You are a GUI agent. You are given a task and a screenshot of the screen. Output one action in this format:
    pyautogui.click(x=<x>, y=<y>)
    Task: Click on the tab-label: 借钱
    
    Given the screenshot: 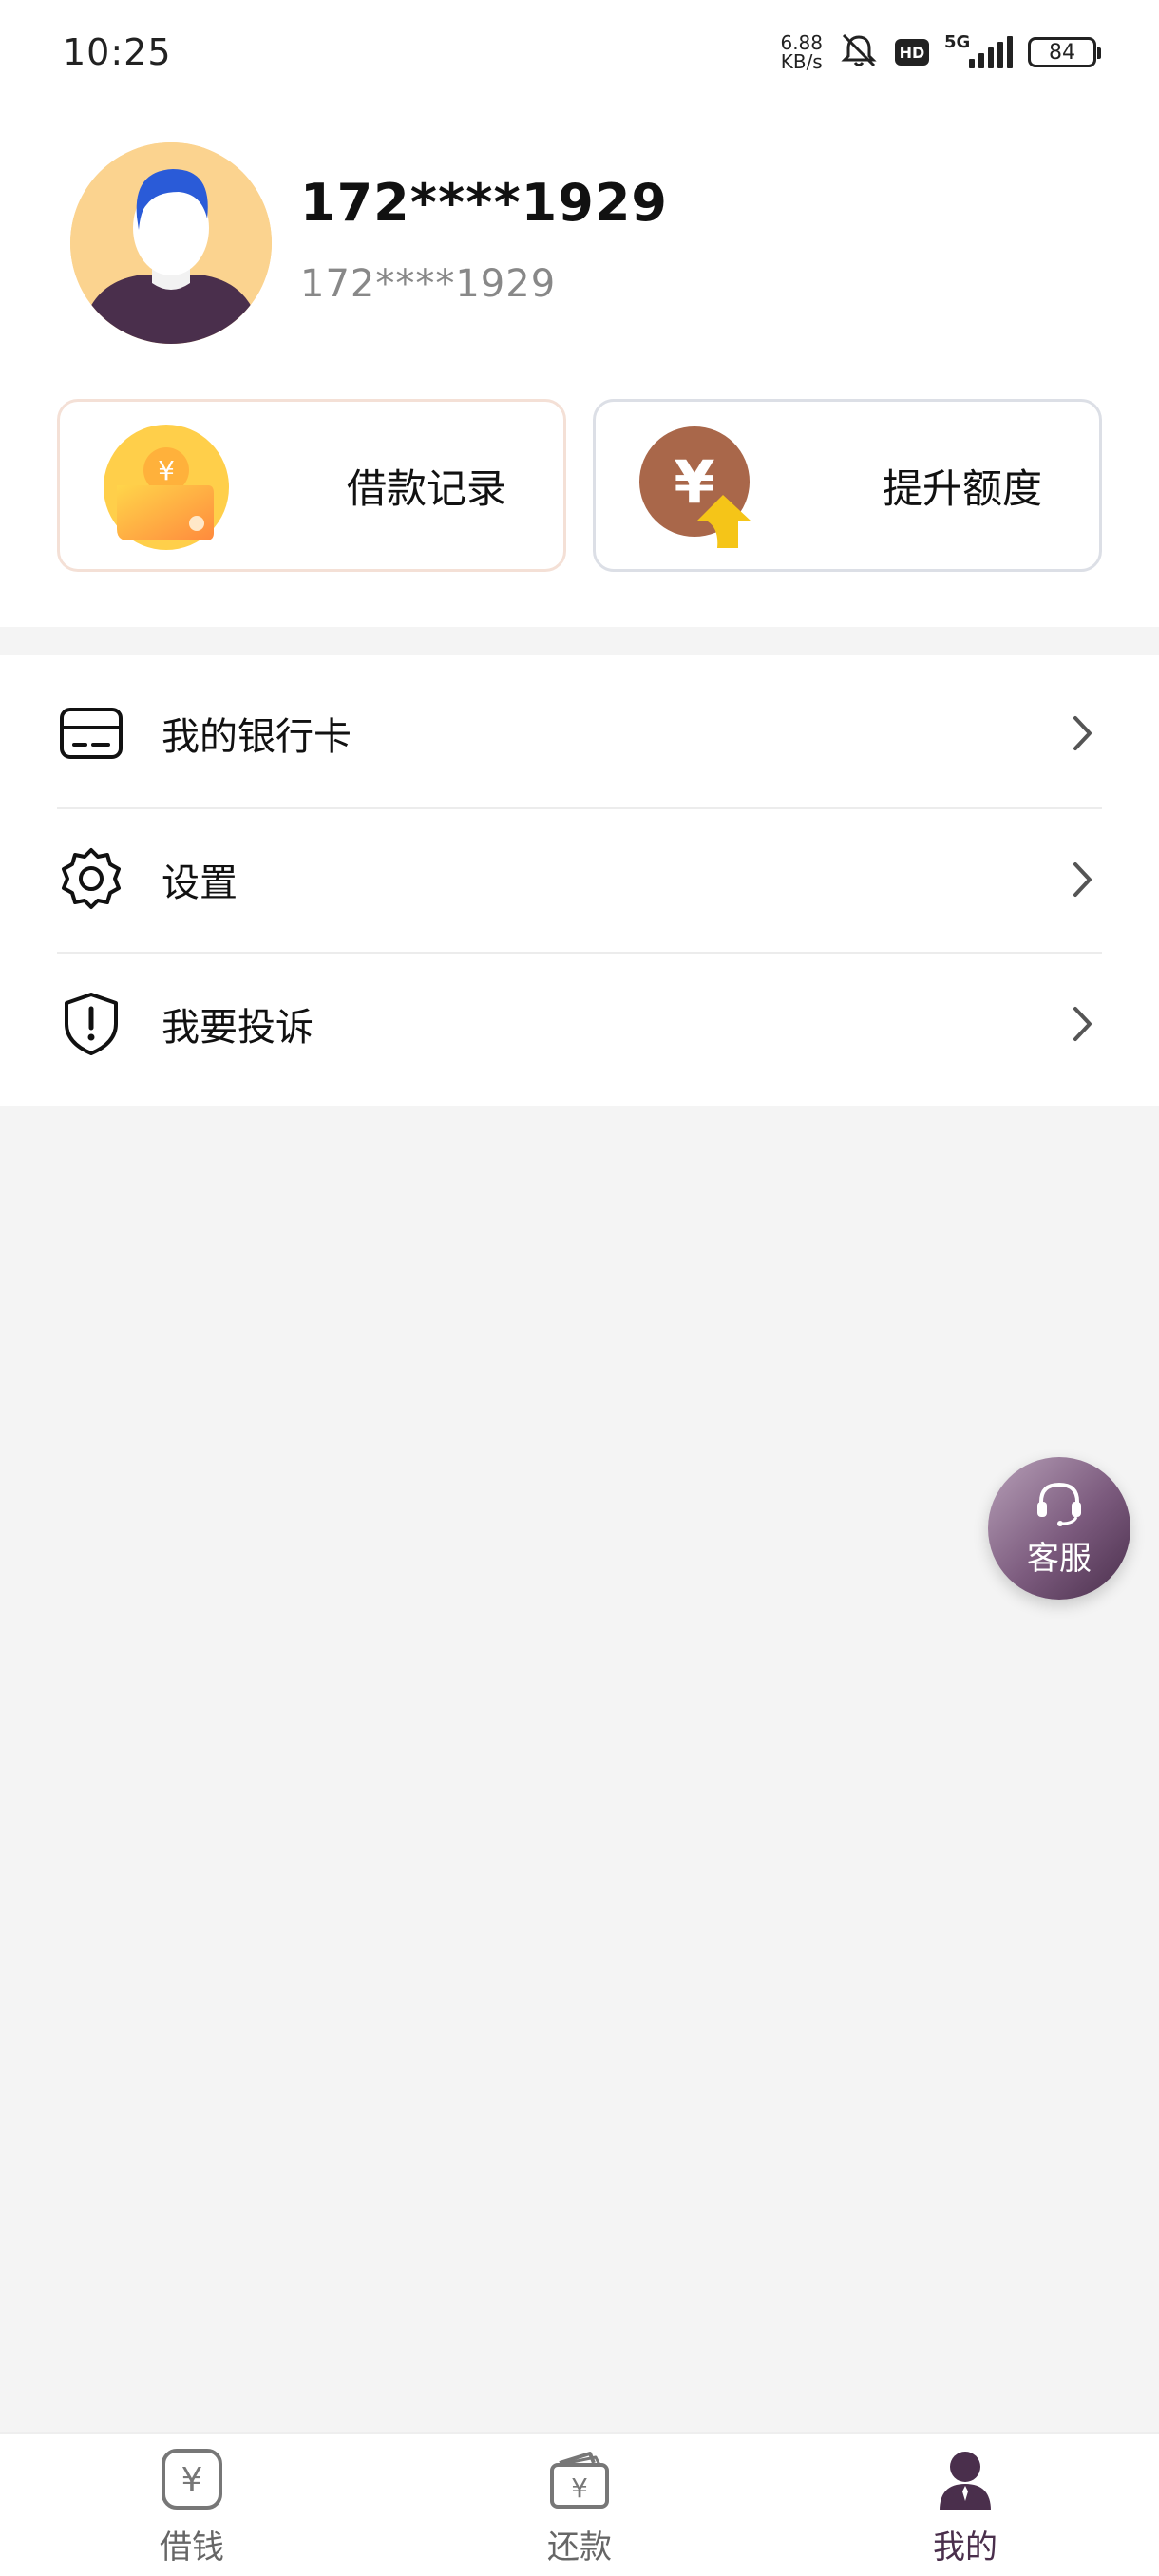 What is the action you would take?
    pyautogui.click(x=192, y=2548)
    